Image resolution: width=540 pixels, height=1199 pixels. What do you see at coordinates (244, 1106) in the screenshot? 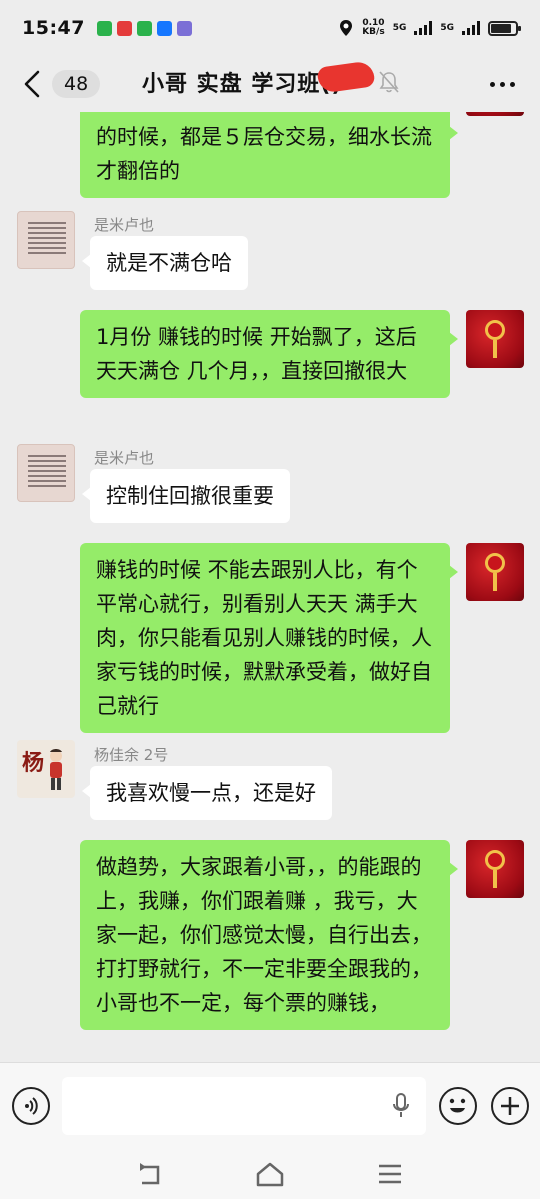
I see `message-input` at bounding box center [244, 1106].